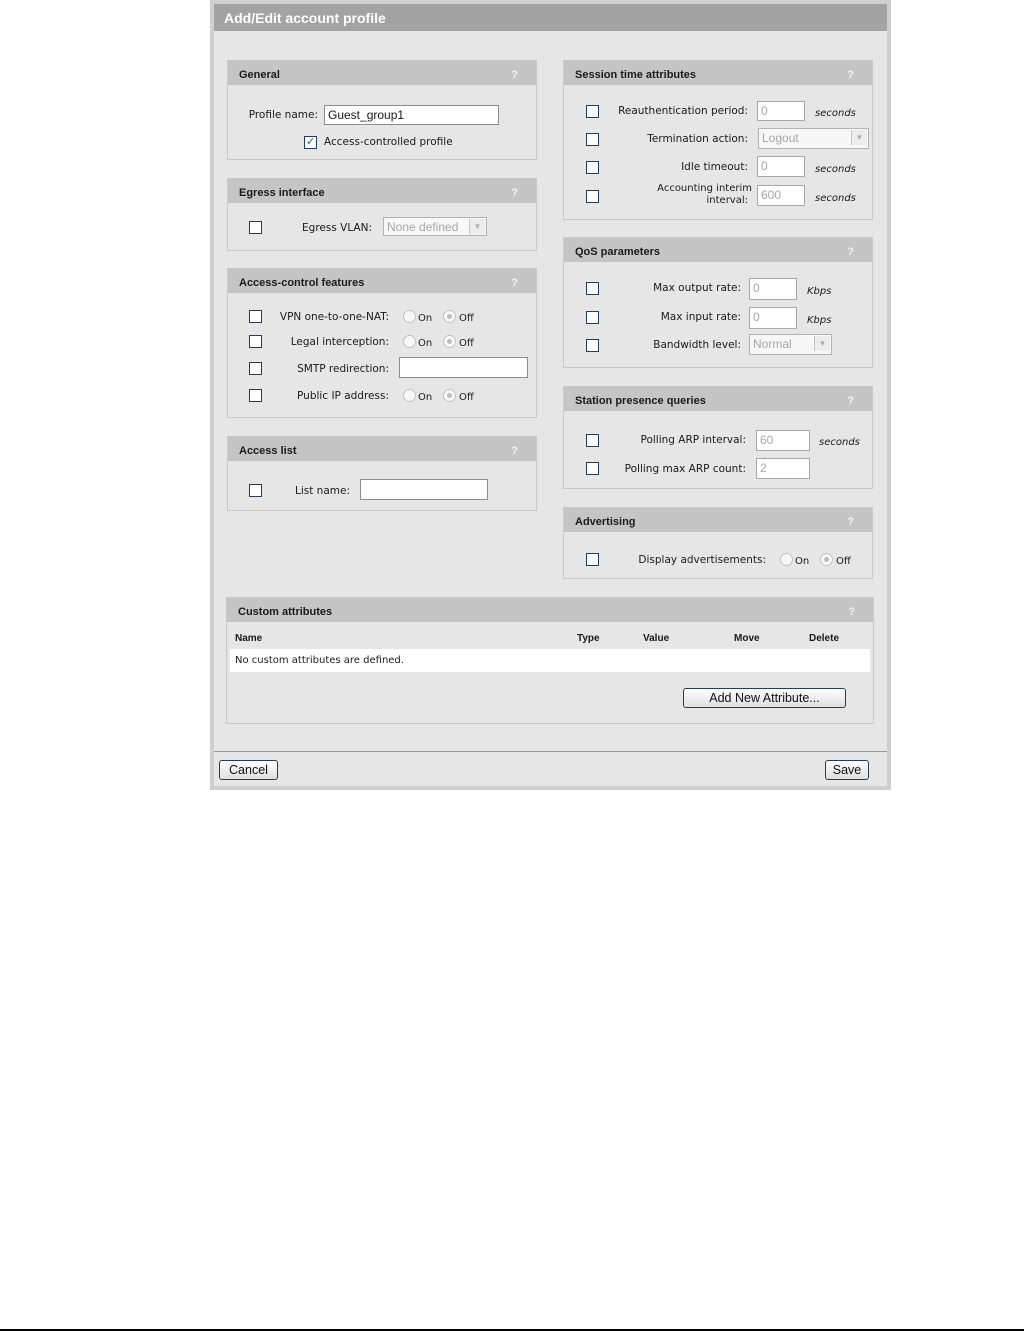  I want to click on termination-value: Logout, so click(780, 138).